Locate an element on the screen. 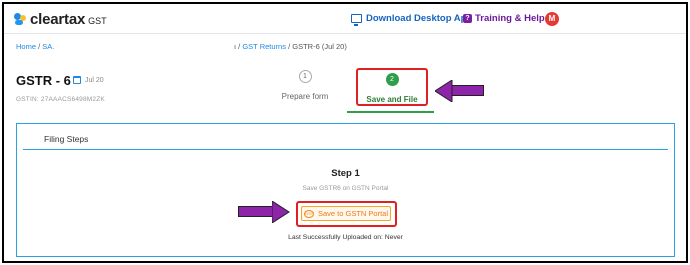 This screenshot has width=690, height=265. help-label: Training & Help is located at coordinates (510, 18).